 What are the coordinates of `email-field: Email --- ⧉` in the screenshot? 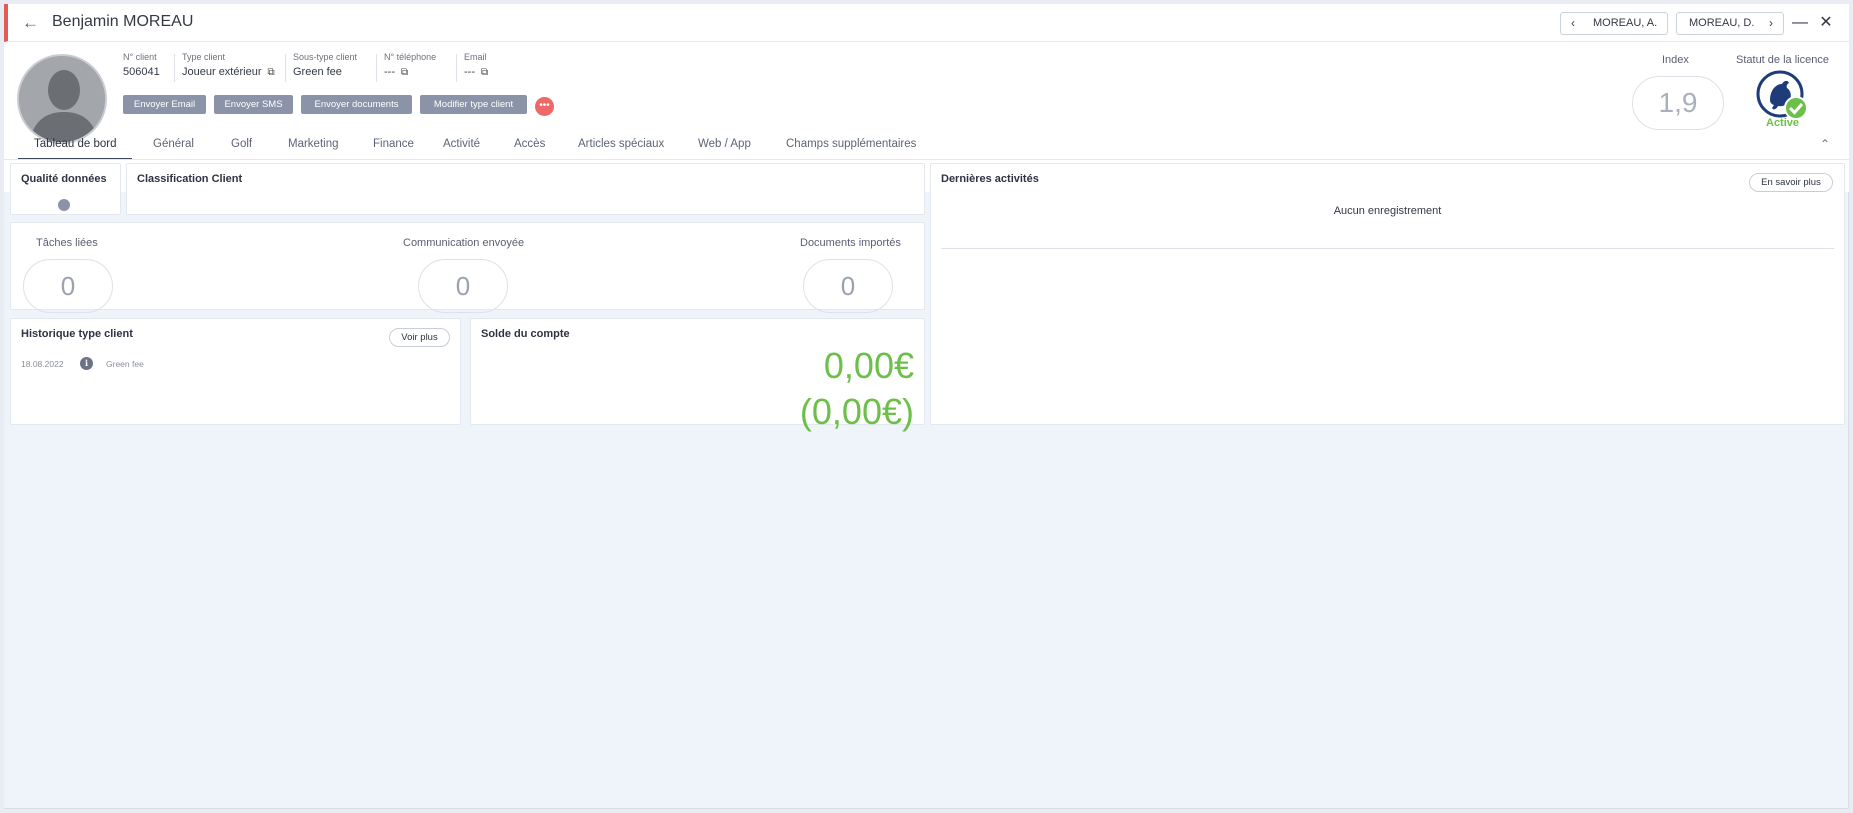 It's located at (476, 65).